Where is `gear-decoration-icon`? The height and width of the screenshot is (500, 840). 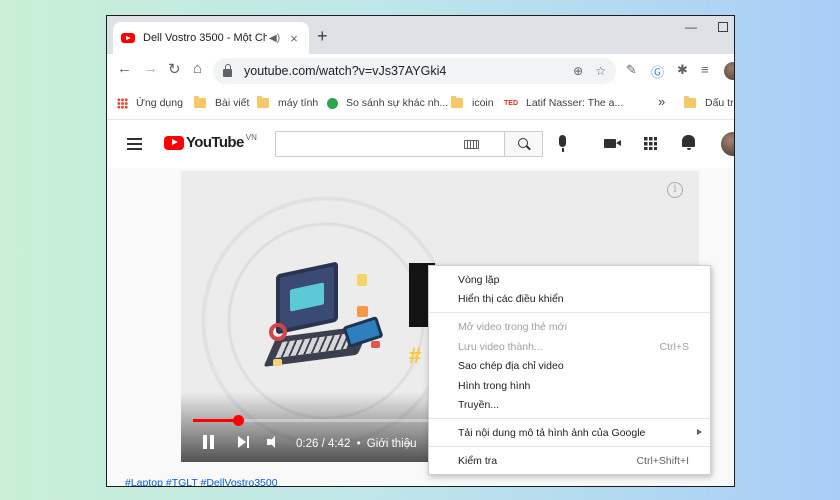 gear-decoration-icon is located at coordinates (362, 311).